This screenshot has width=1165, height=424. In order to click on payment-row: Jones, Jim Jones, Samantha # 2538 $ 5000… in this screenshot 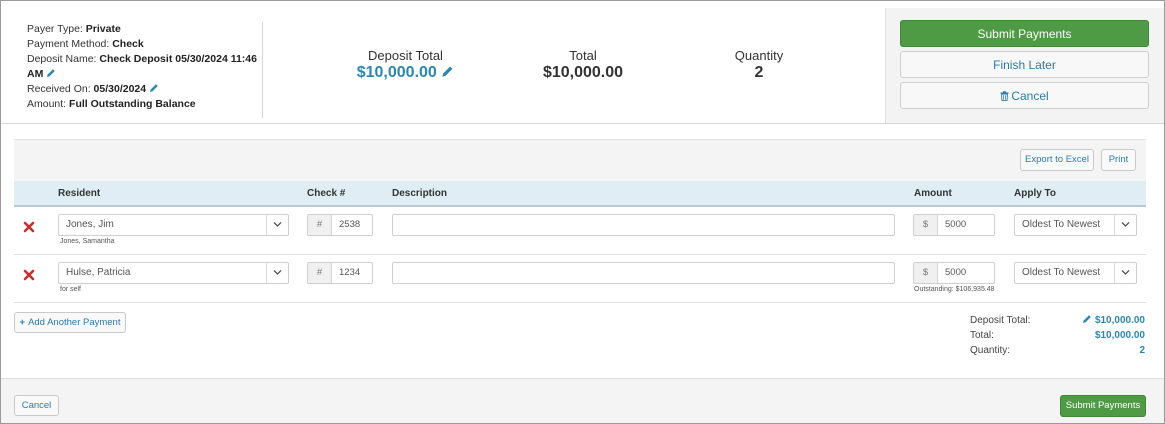, I will do `click(580, 231)`.